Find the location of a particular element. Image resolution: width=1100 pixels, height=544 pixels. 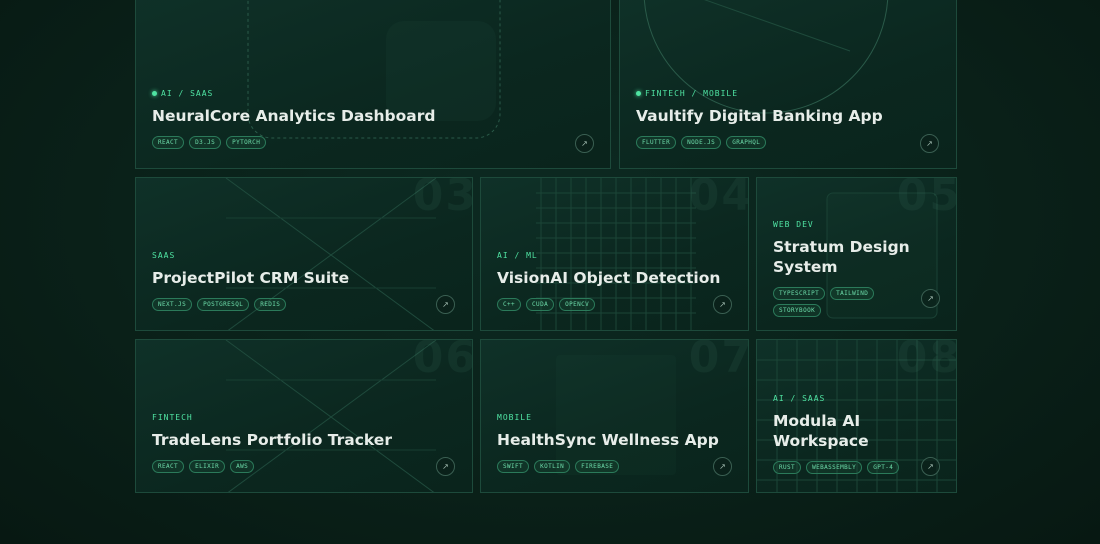

project-title: VisionAI Object Detection is located at coordinates (609, 278).